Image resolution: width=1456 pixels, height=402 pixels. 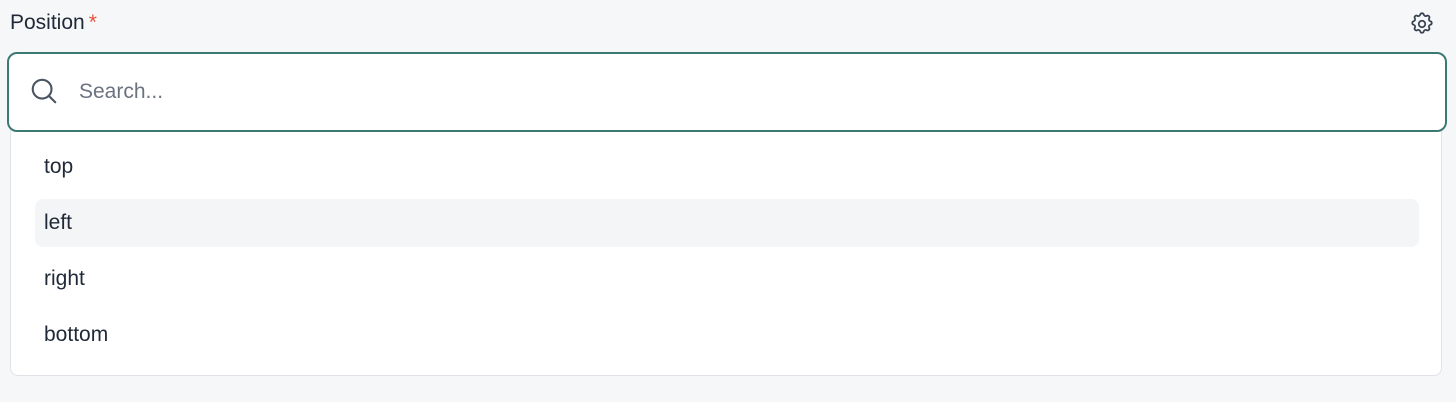 I want to click on field-header: Position *, so click(x=728, y=23).